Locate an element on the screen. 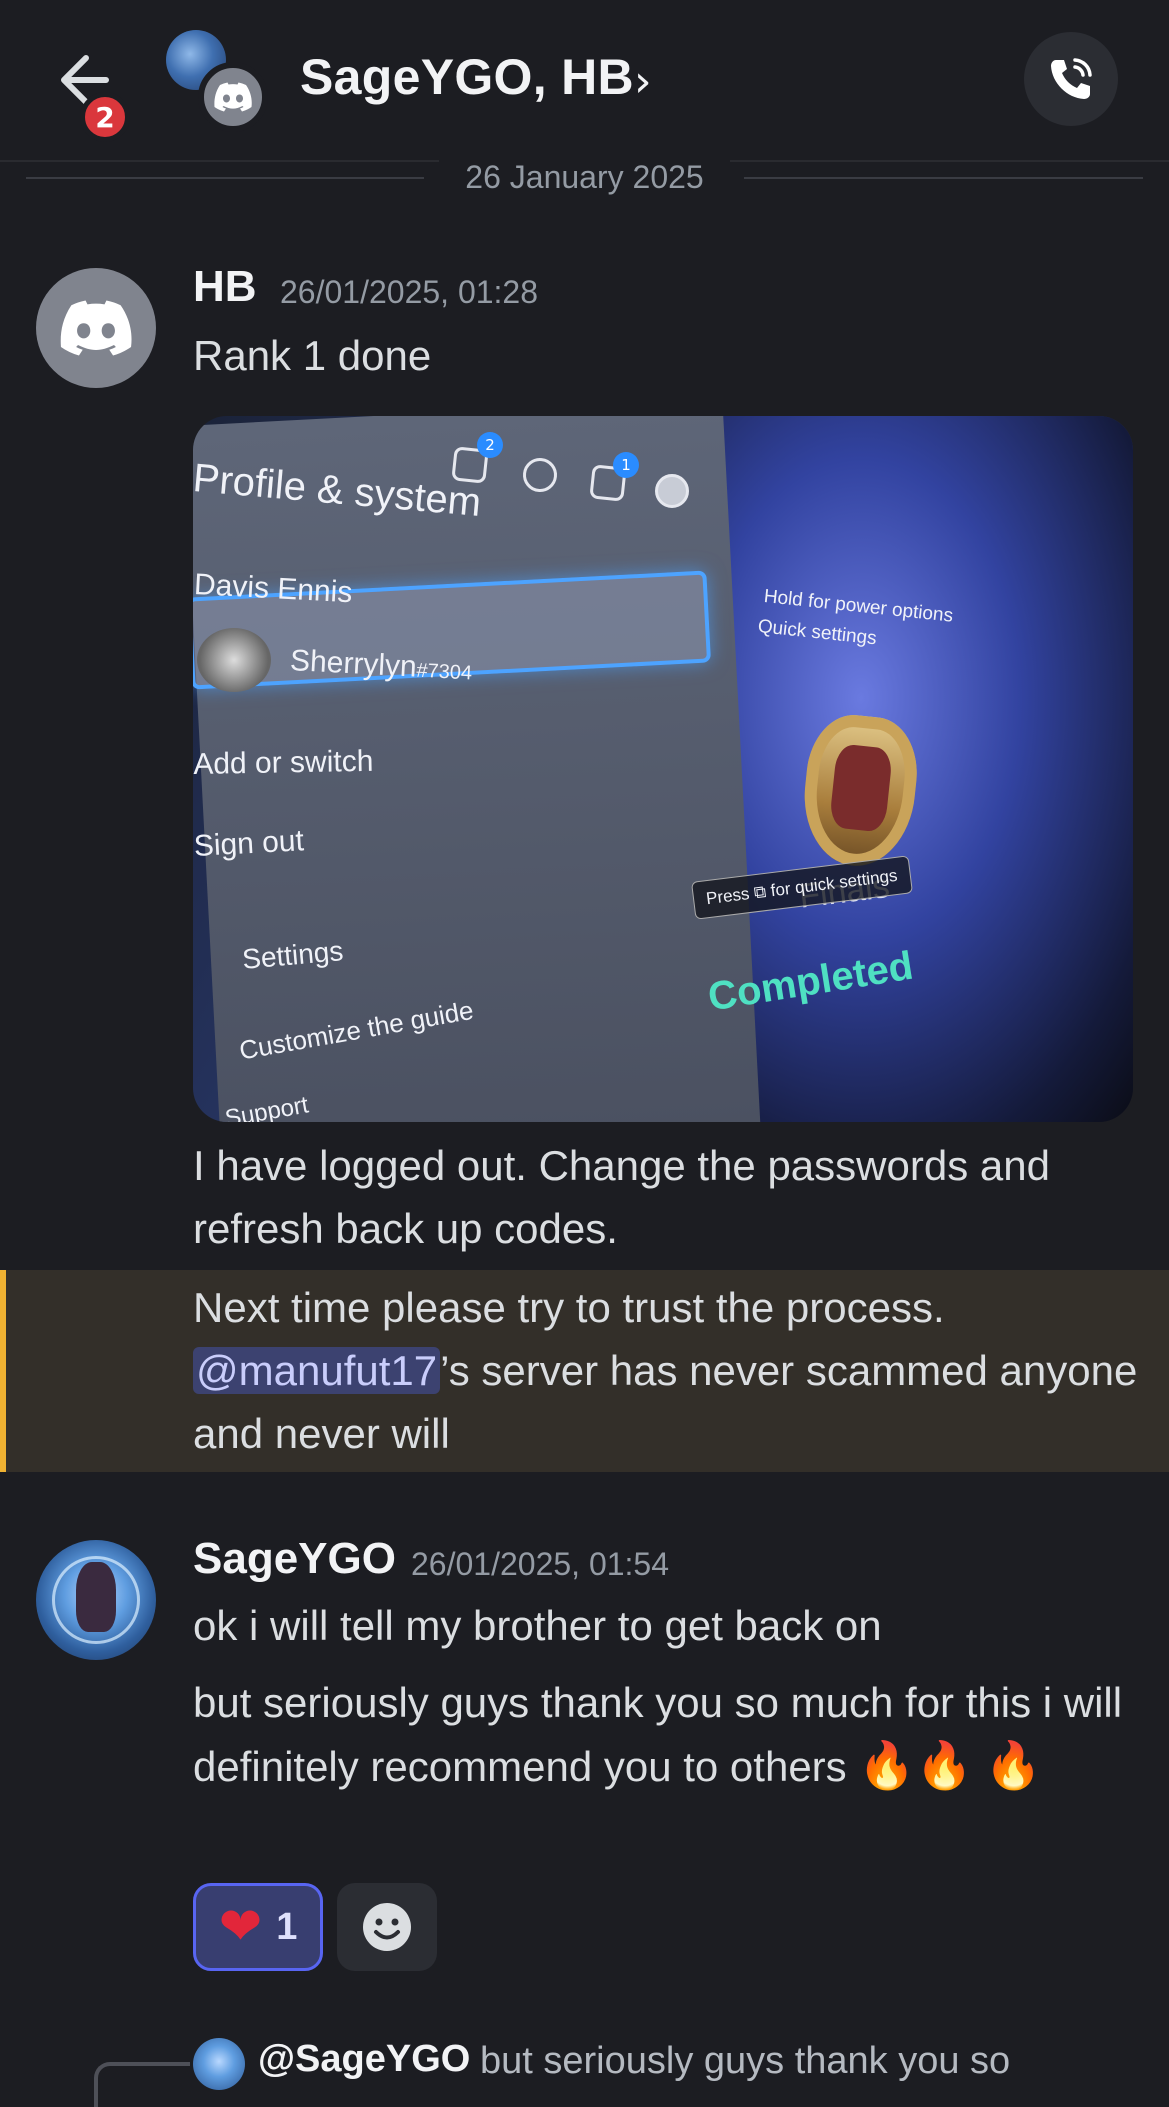 Image resolution: width=1169 pixels, height=2107 pixels. call-button is located at coordinates (1071, 79).